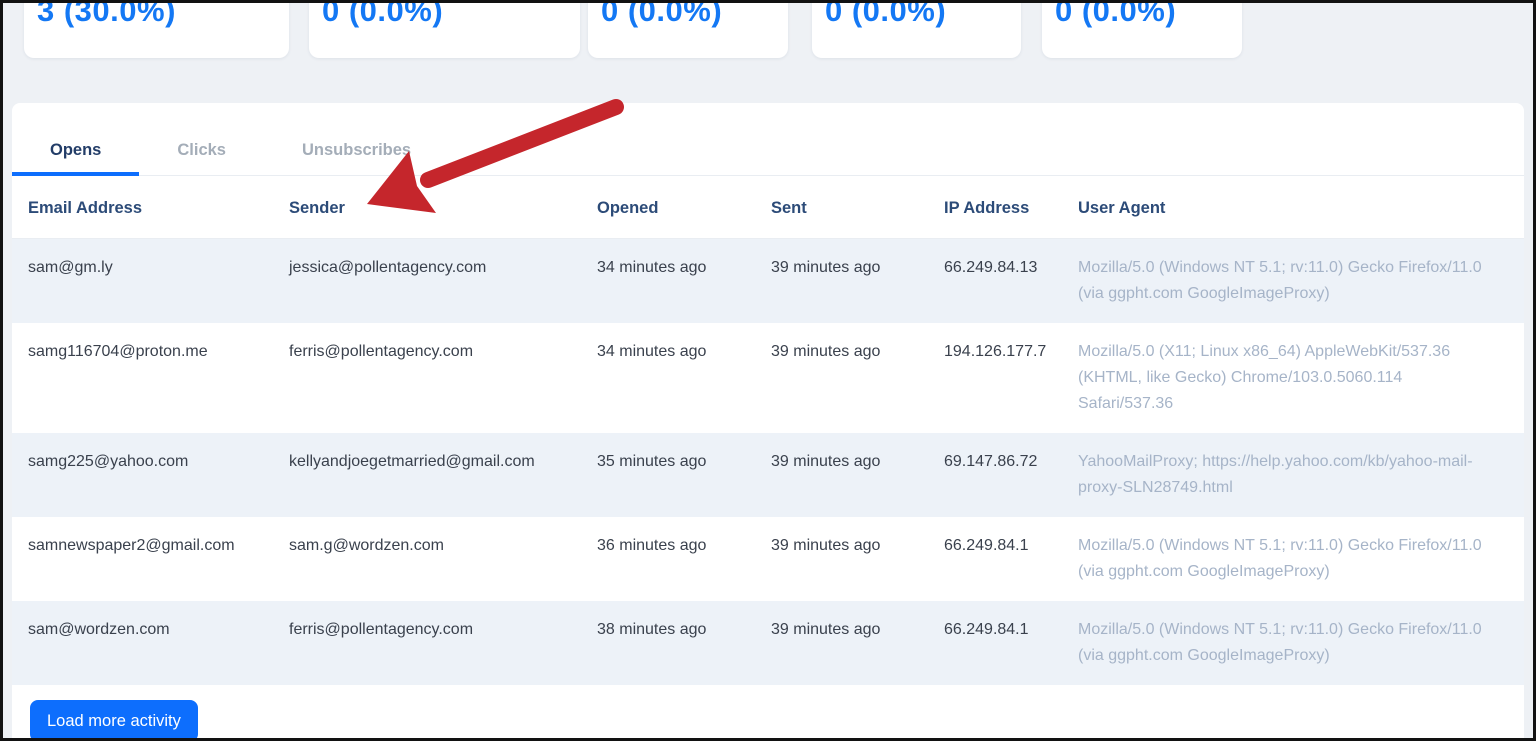 This screenshot has width=1536, height=741. I want to click on cell-ip: 66.249.84.13, so click(991, 267).